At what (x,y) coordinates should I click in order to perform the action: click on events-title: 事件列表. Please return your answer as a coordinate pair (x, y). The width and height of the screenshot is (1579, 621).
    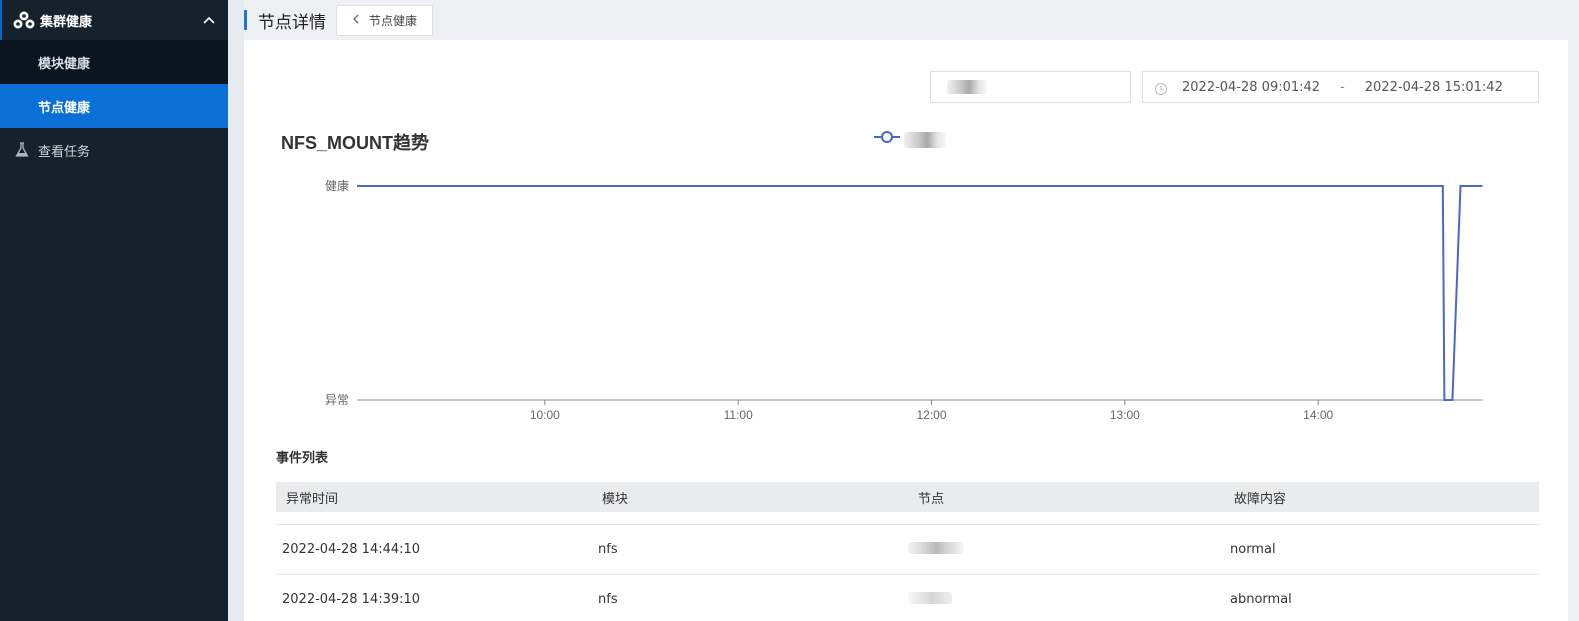
    Looking at the image, I should click on (302, 458).